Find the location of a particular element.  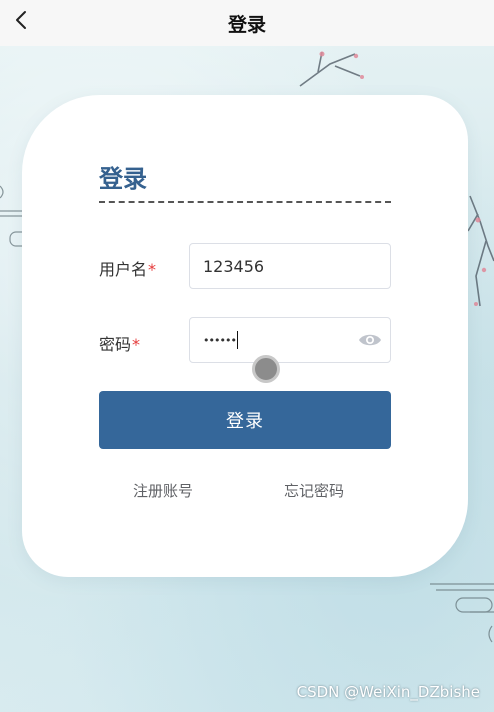

form-heading: 登录 is located at coordinates (123, 179).